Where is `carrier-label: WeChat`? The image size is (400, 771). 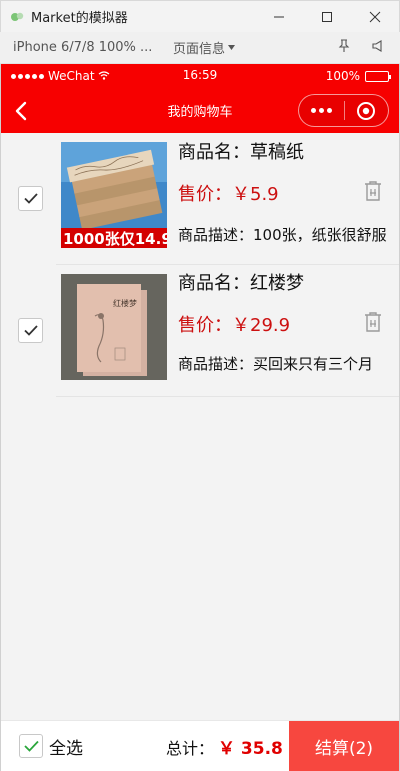
carrier-label: WeChat is located at coordinates (71, 76).